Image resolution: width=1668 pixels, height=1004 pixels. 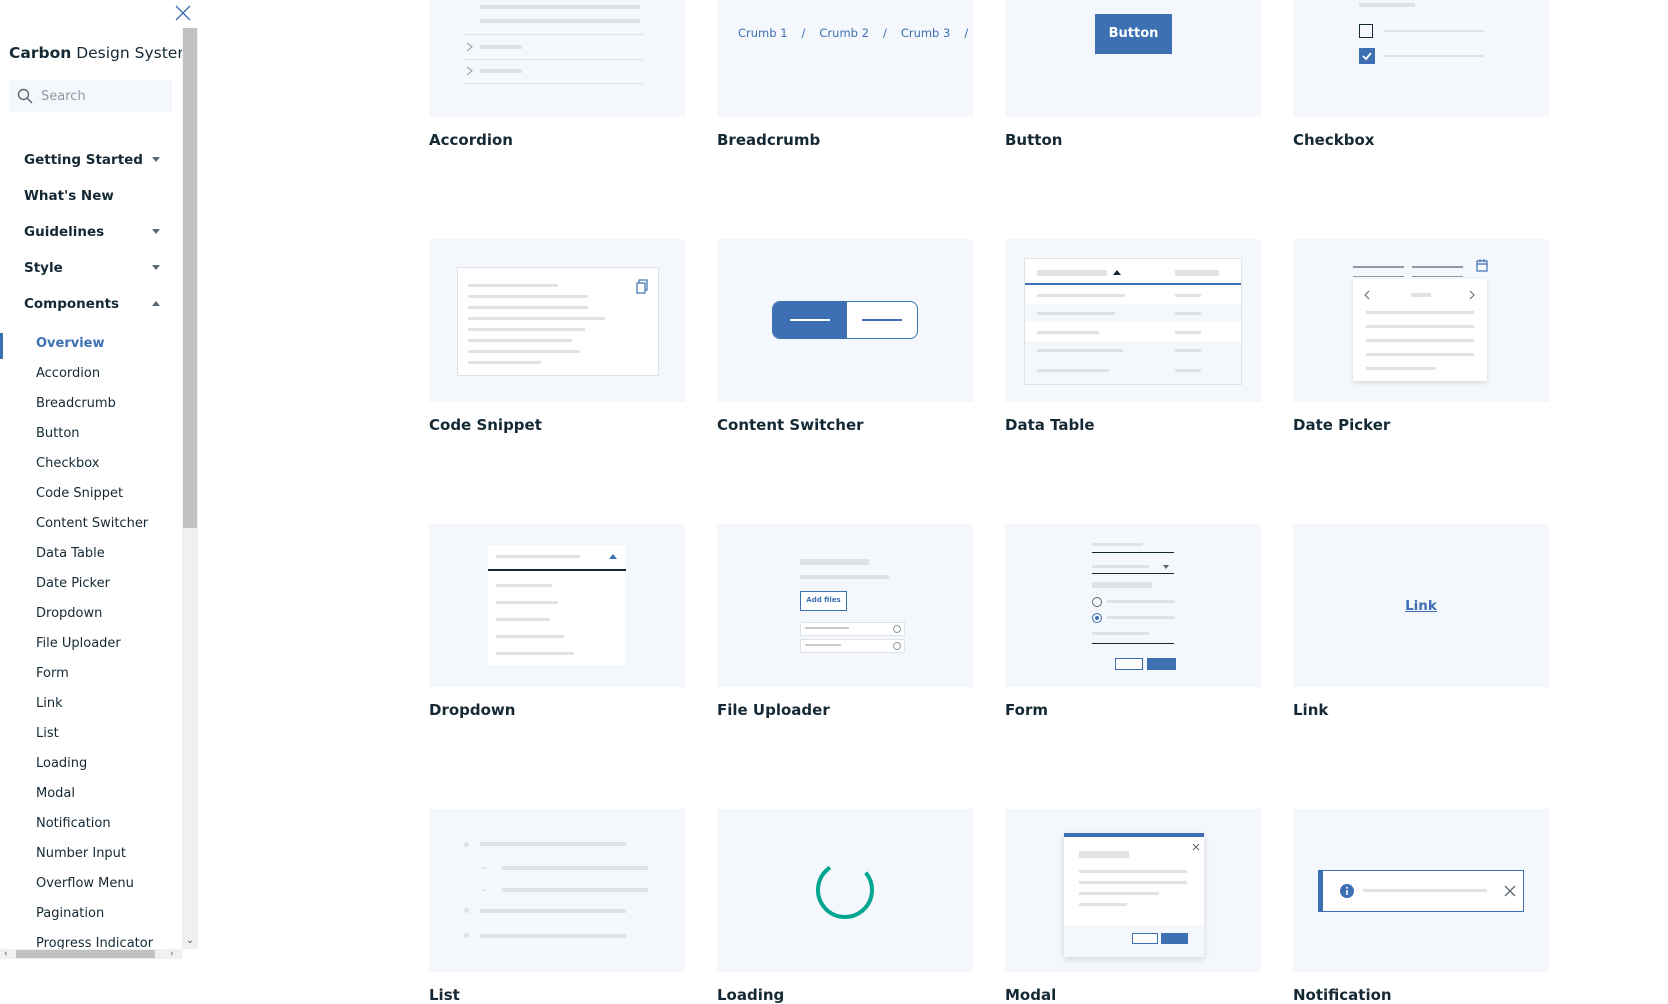 What do you see at coordinates (1421, 710) in the screenshot?
I see `card-title: Link` at bounding box center [1421, 710].